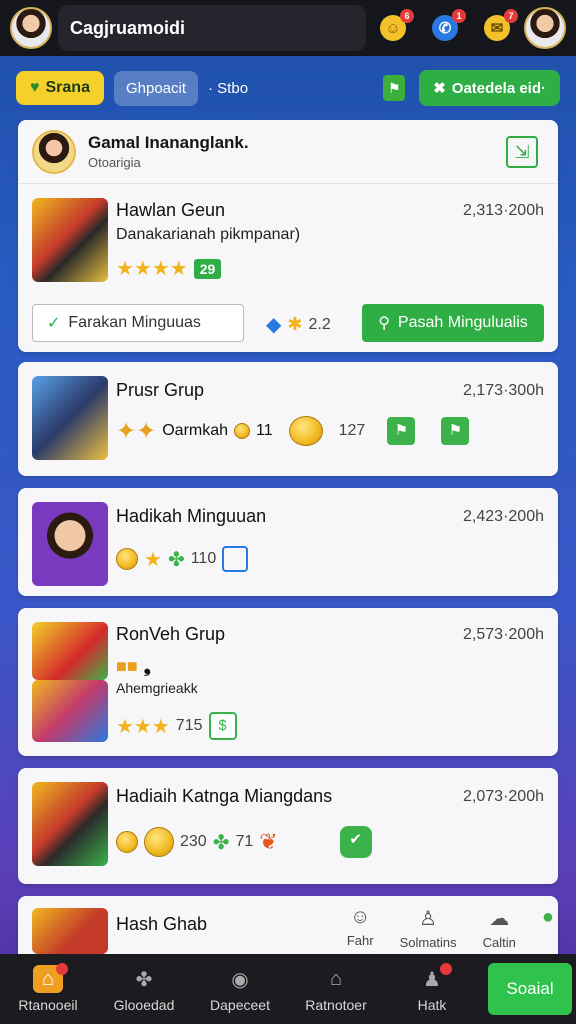  What do you see at coordinates (384, 323) in the screenshot?
I see `search-icon: ⚲` at bounding box center [384, 323].